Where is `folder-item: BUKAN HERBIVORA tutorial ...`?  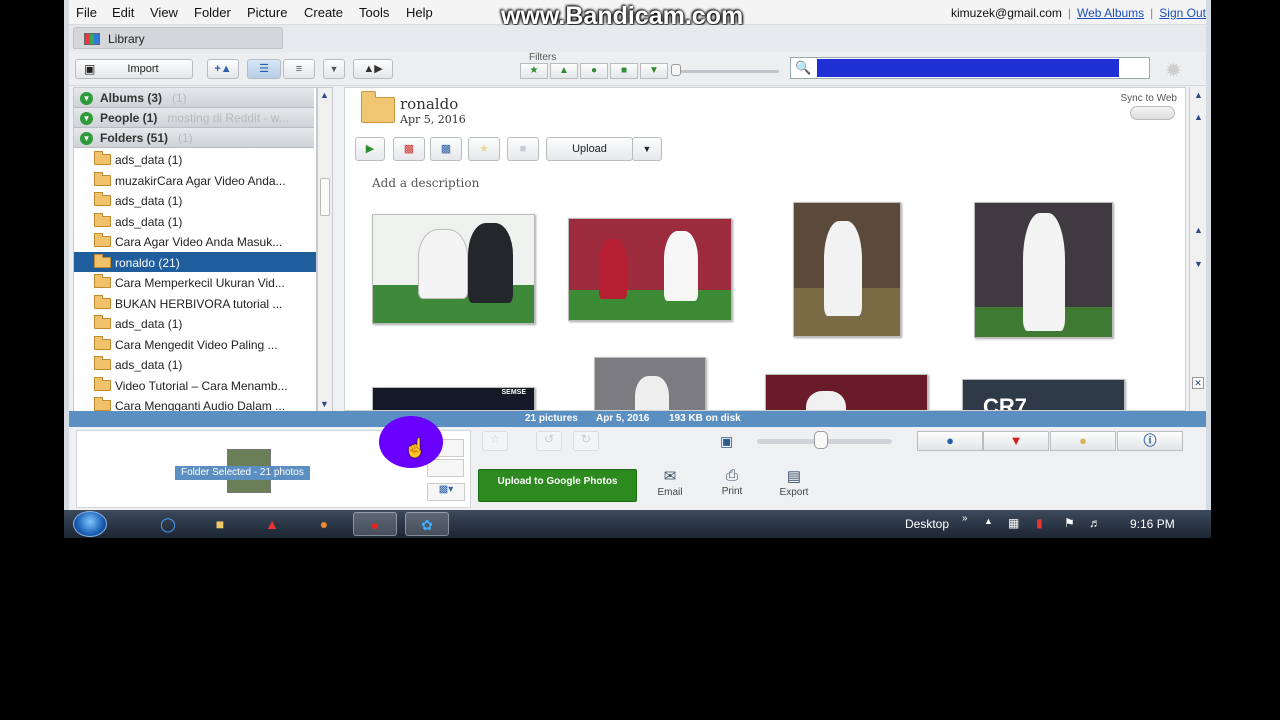 folder-item: BUKAN HERBIVORA tutorial ... is located at coordinates (195, 303).